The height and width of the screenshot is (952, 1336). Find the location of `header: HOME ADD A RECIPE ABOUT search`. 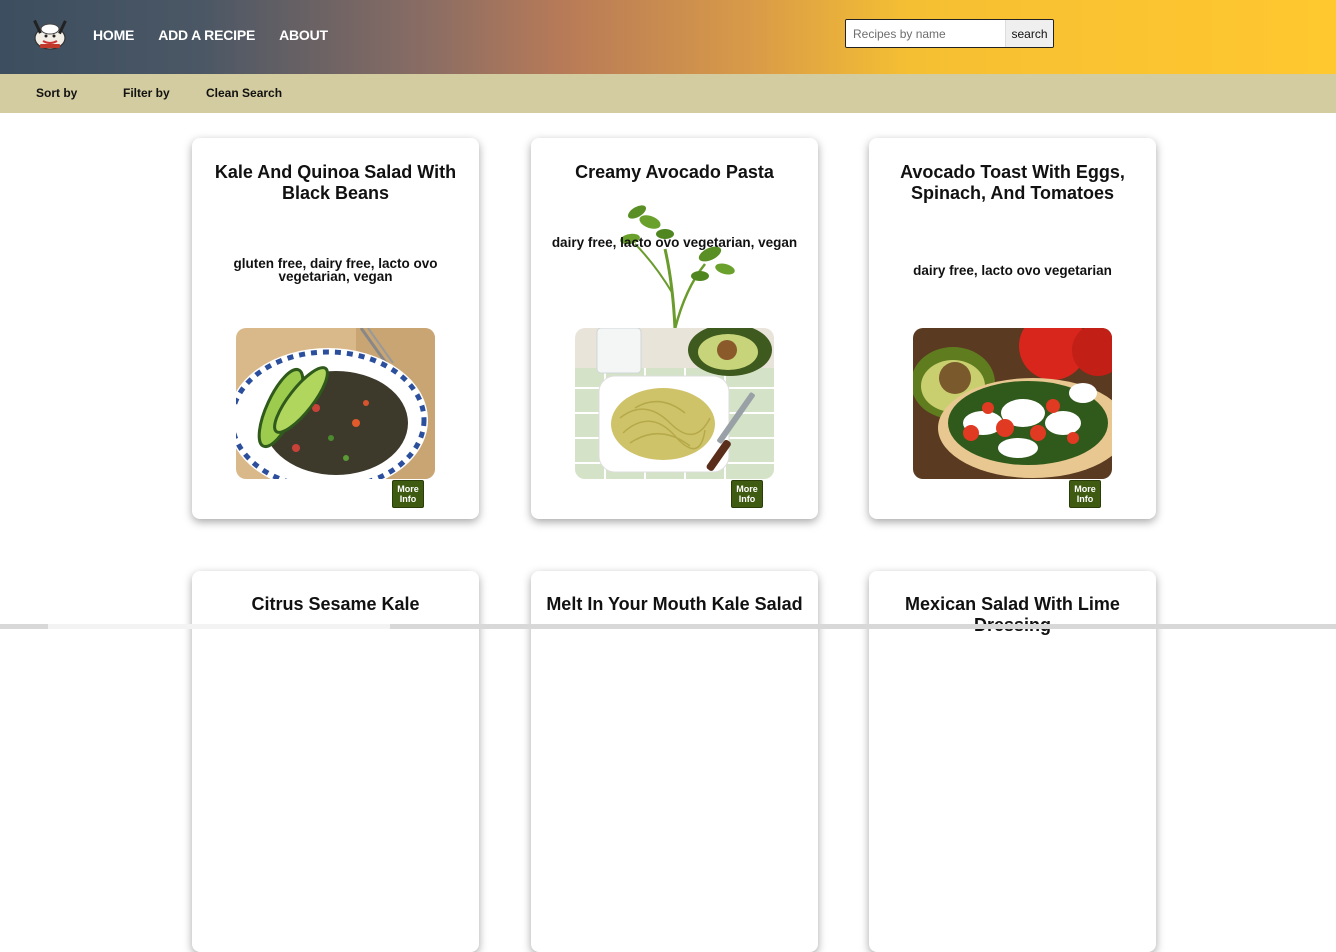

header: HOME ADD A RECIPE ABOUT search is located at coordinates (668, 37).